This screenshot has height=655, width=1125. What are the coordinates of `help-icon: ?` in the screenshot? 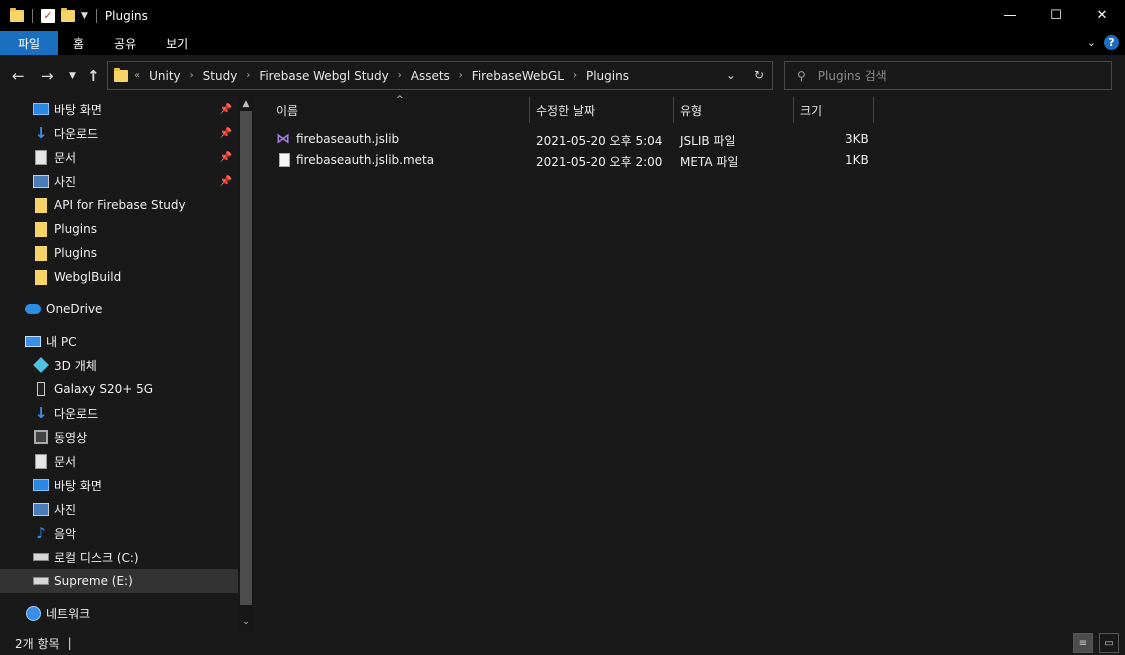 It's located at (1111, 42).